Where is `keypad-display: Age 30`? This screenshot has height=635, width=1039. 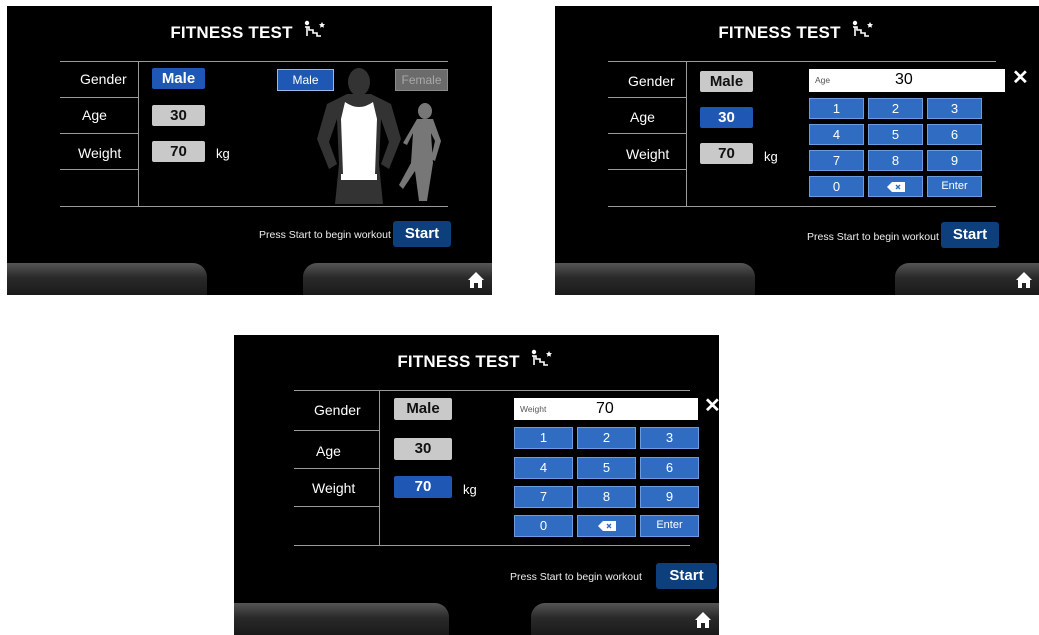
keypad-display: Age 30 is located at coordinates (907, 80).